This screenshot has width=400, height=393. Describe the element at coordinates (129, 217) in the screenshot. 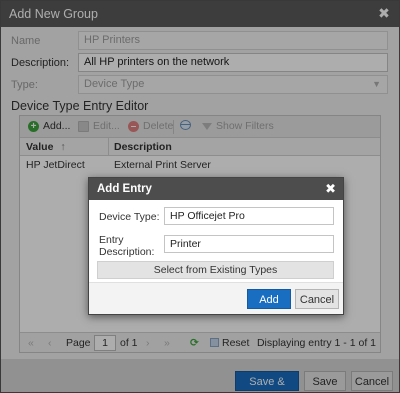

I see `device-type-label: Device Type:` at that location.